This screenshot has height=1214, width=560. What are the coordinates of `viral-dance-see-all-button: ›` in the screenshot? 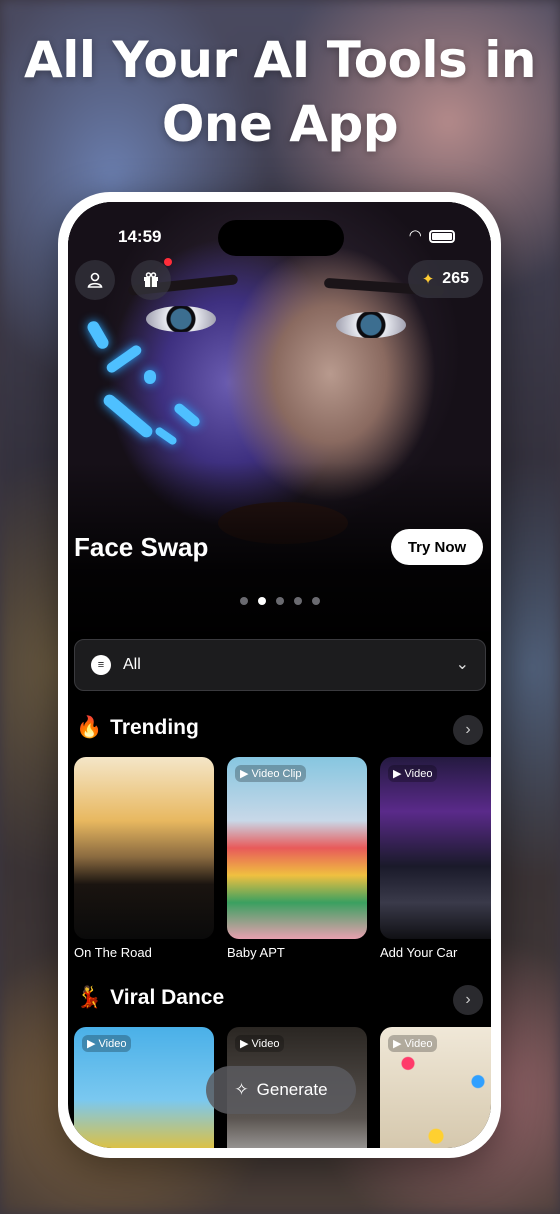 It's located at (468, 1000).